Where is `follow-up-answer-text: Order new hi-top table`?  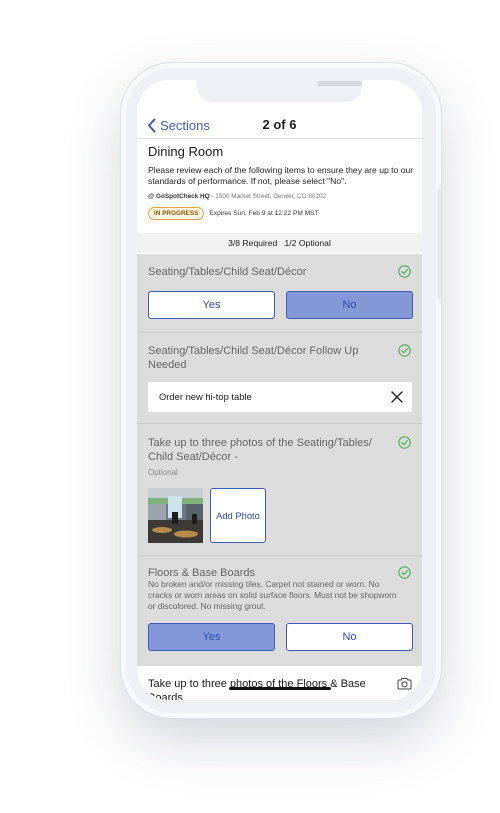
follow-up-answer-text: Order new hi-top table is located at coordinates (205, 396).